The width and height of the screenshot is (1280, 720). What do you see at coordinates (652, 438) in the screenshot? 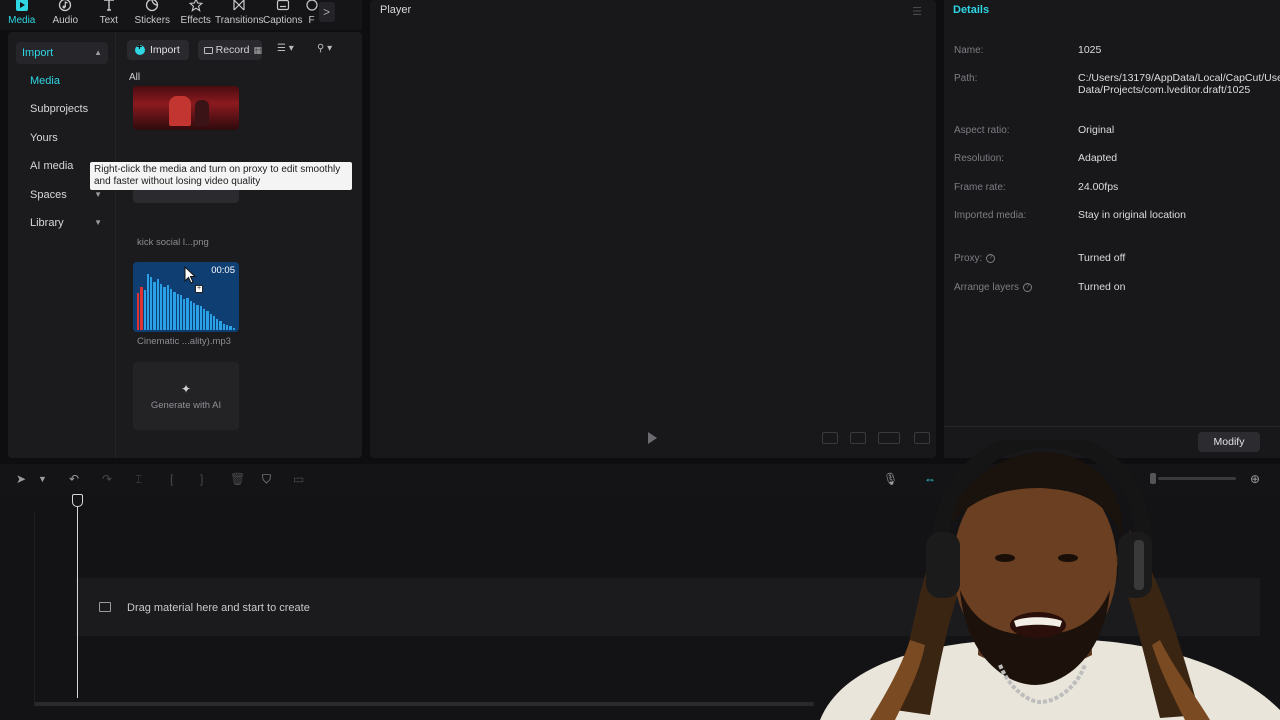
I see `play-icon` at bounding box center [652, 438].